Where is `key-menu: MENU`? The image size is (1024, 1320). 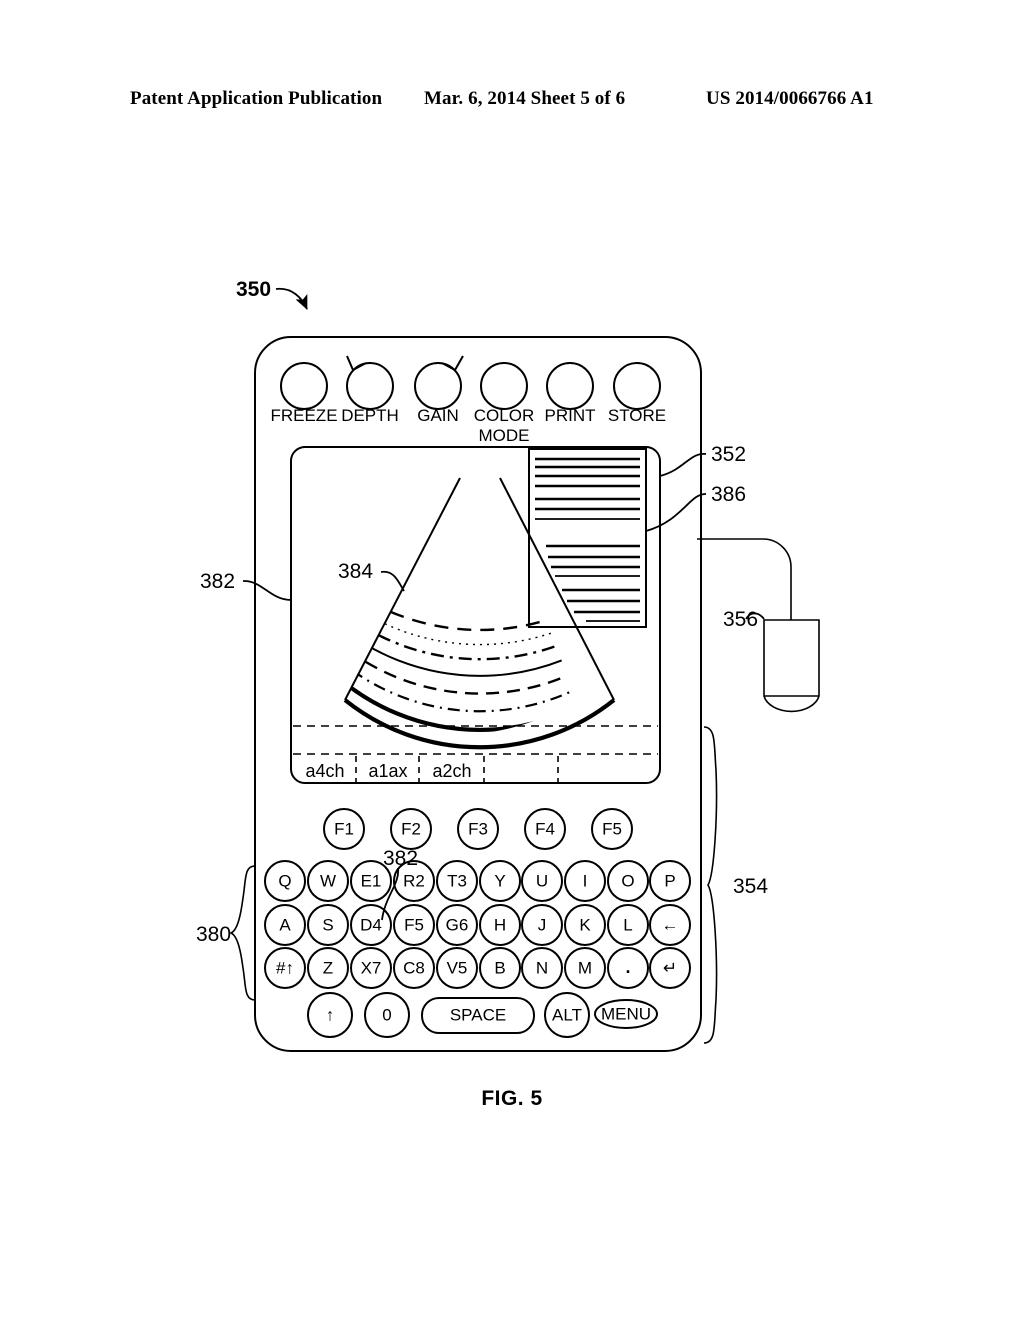 key-menu: MENU is located at coordinates (626, 1014).